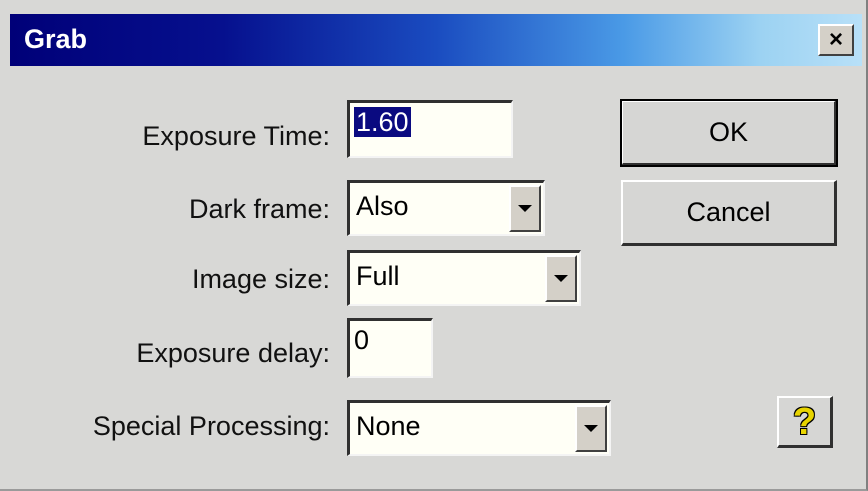 The image size is (868, 491). I want to click on special-processing-dropdown-button, so click(591, 428).